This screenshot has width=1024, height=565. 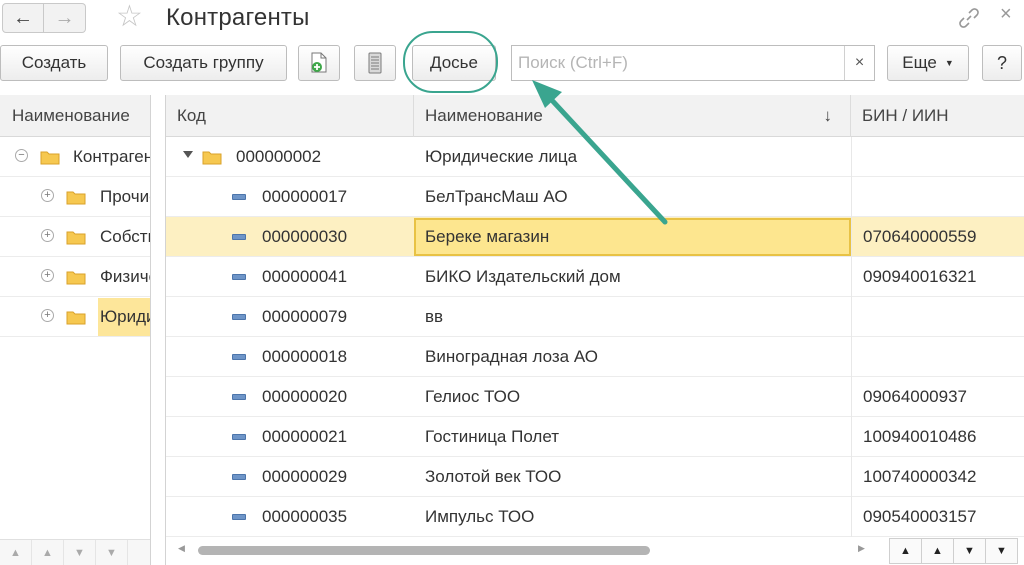 What do you see at coordinates (920, 516) in the screenshot?
I see `cell-bin: 090540003157` at bounding box center [920, 516].